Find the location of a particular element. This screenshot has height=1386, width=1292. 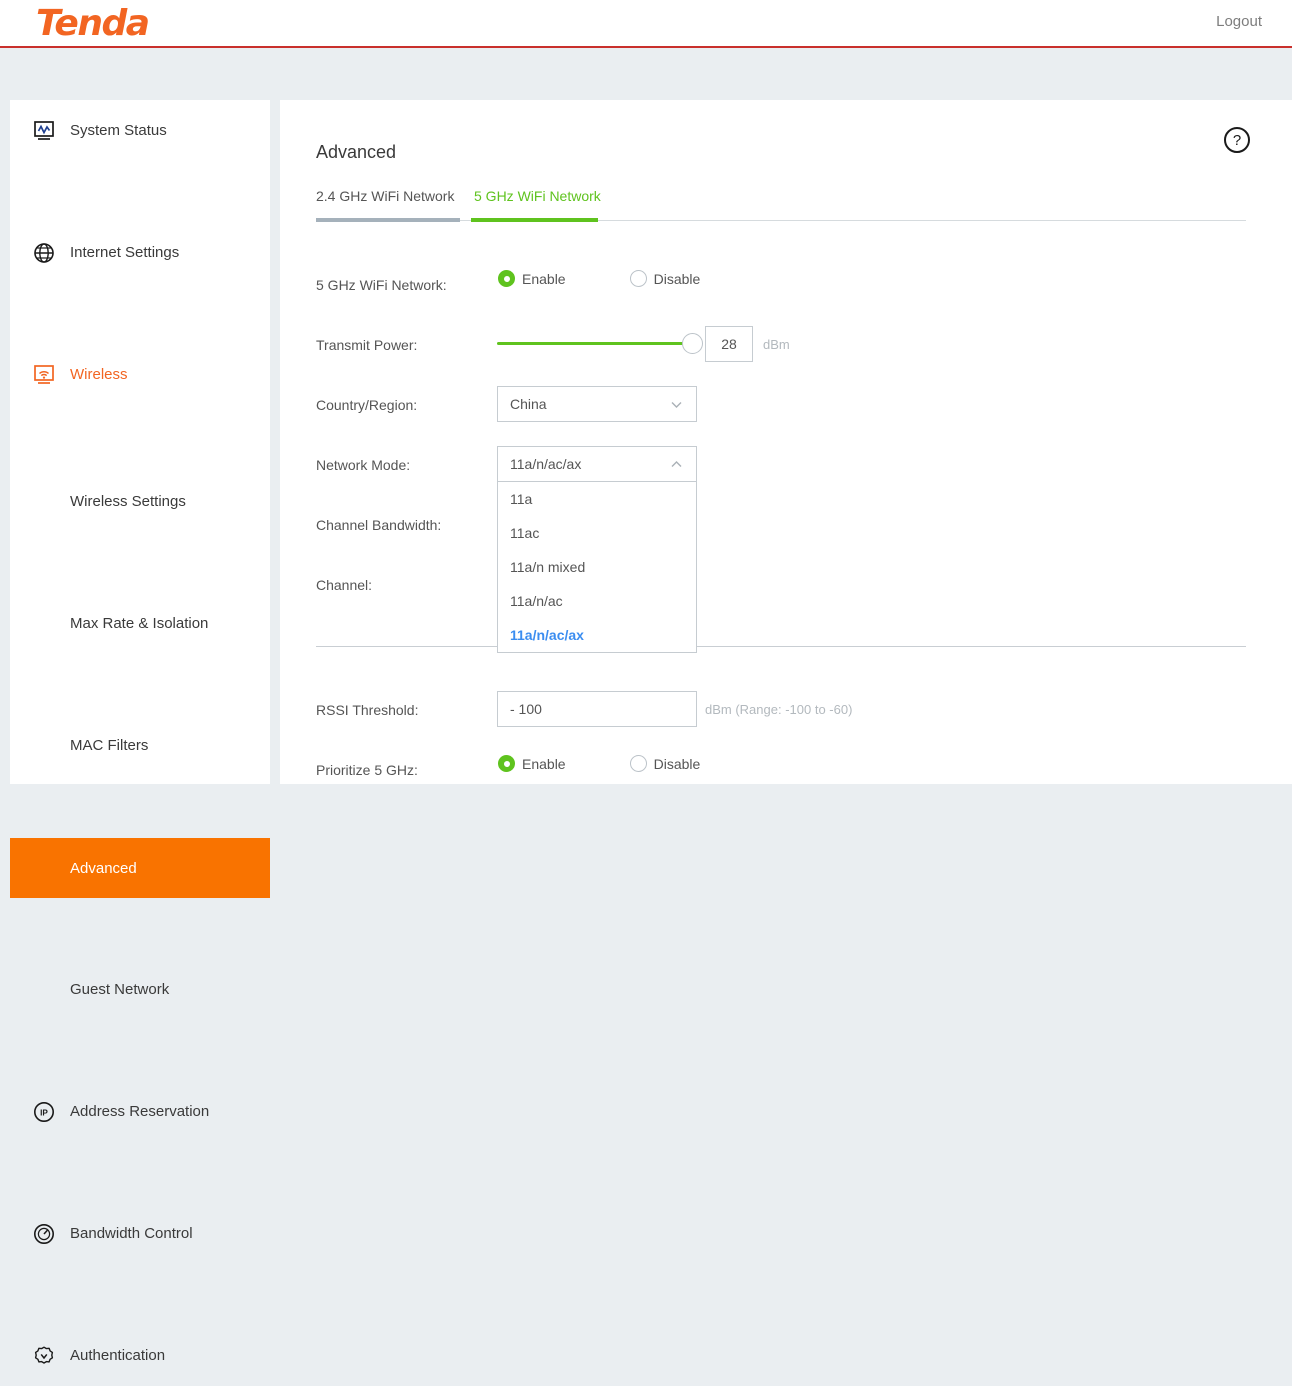

logout-link: Logout is located at coordinates (1239, 21).